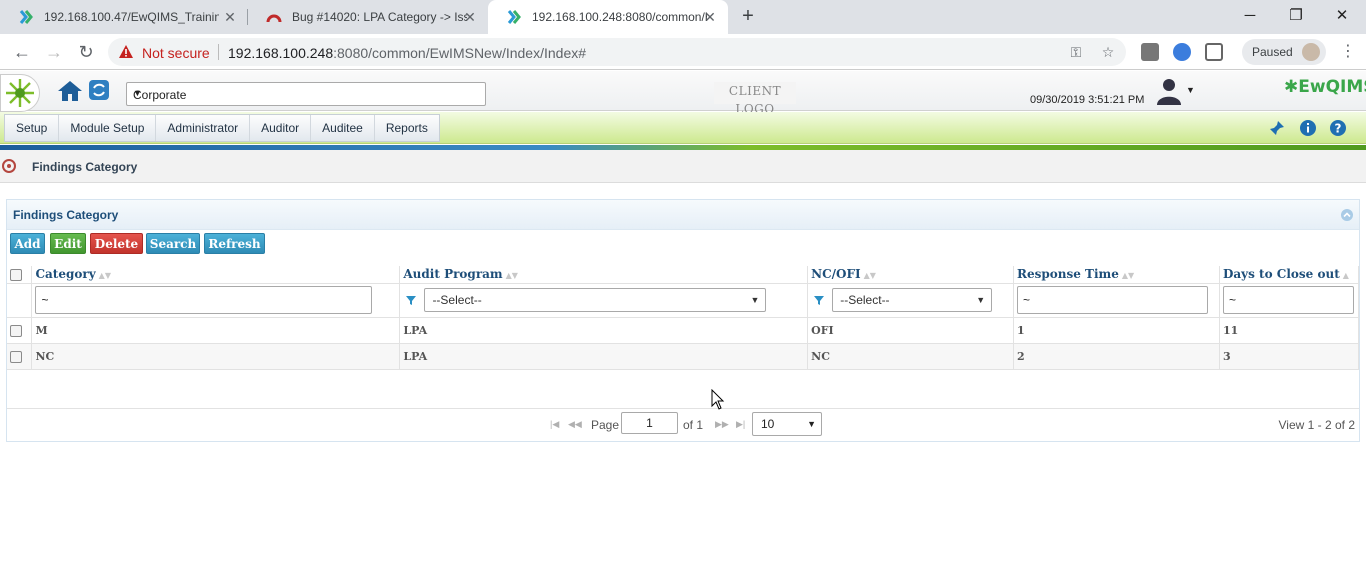 The width and height of the screenshot is (1366, 587). Describe the element at coordinates (1190, 90) in the screenshot. I see `user-menu-caret-icon: ▼` at that location.